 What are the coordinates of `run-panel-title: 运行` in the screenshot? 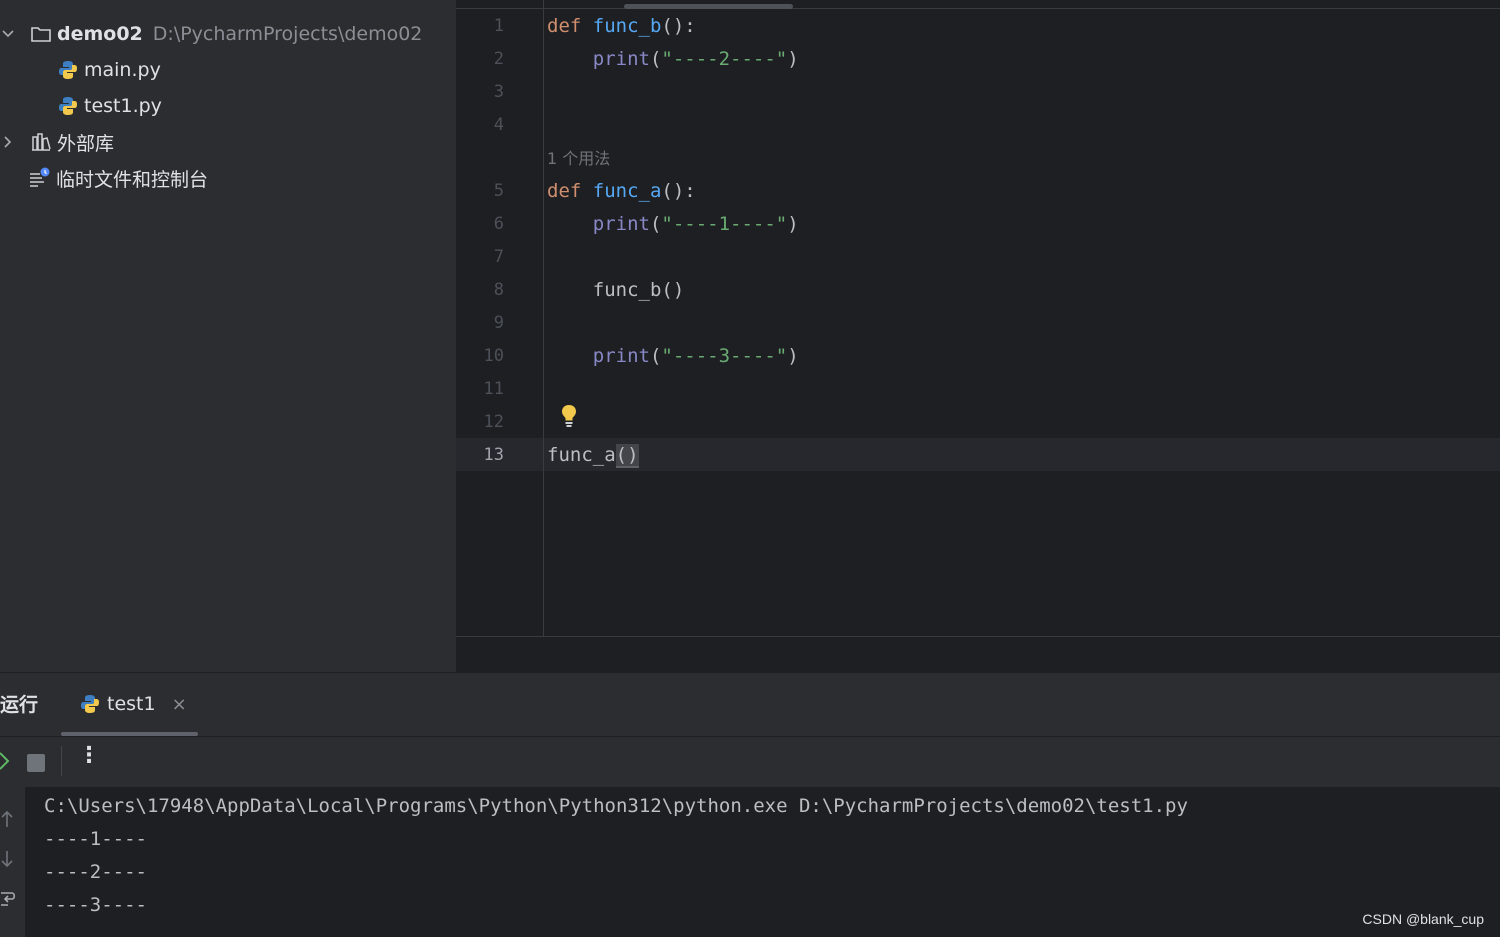 It's located at (19, 705).